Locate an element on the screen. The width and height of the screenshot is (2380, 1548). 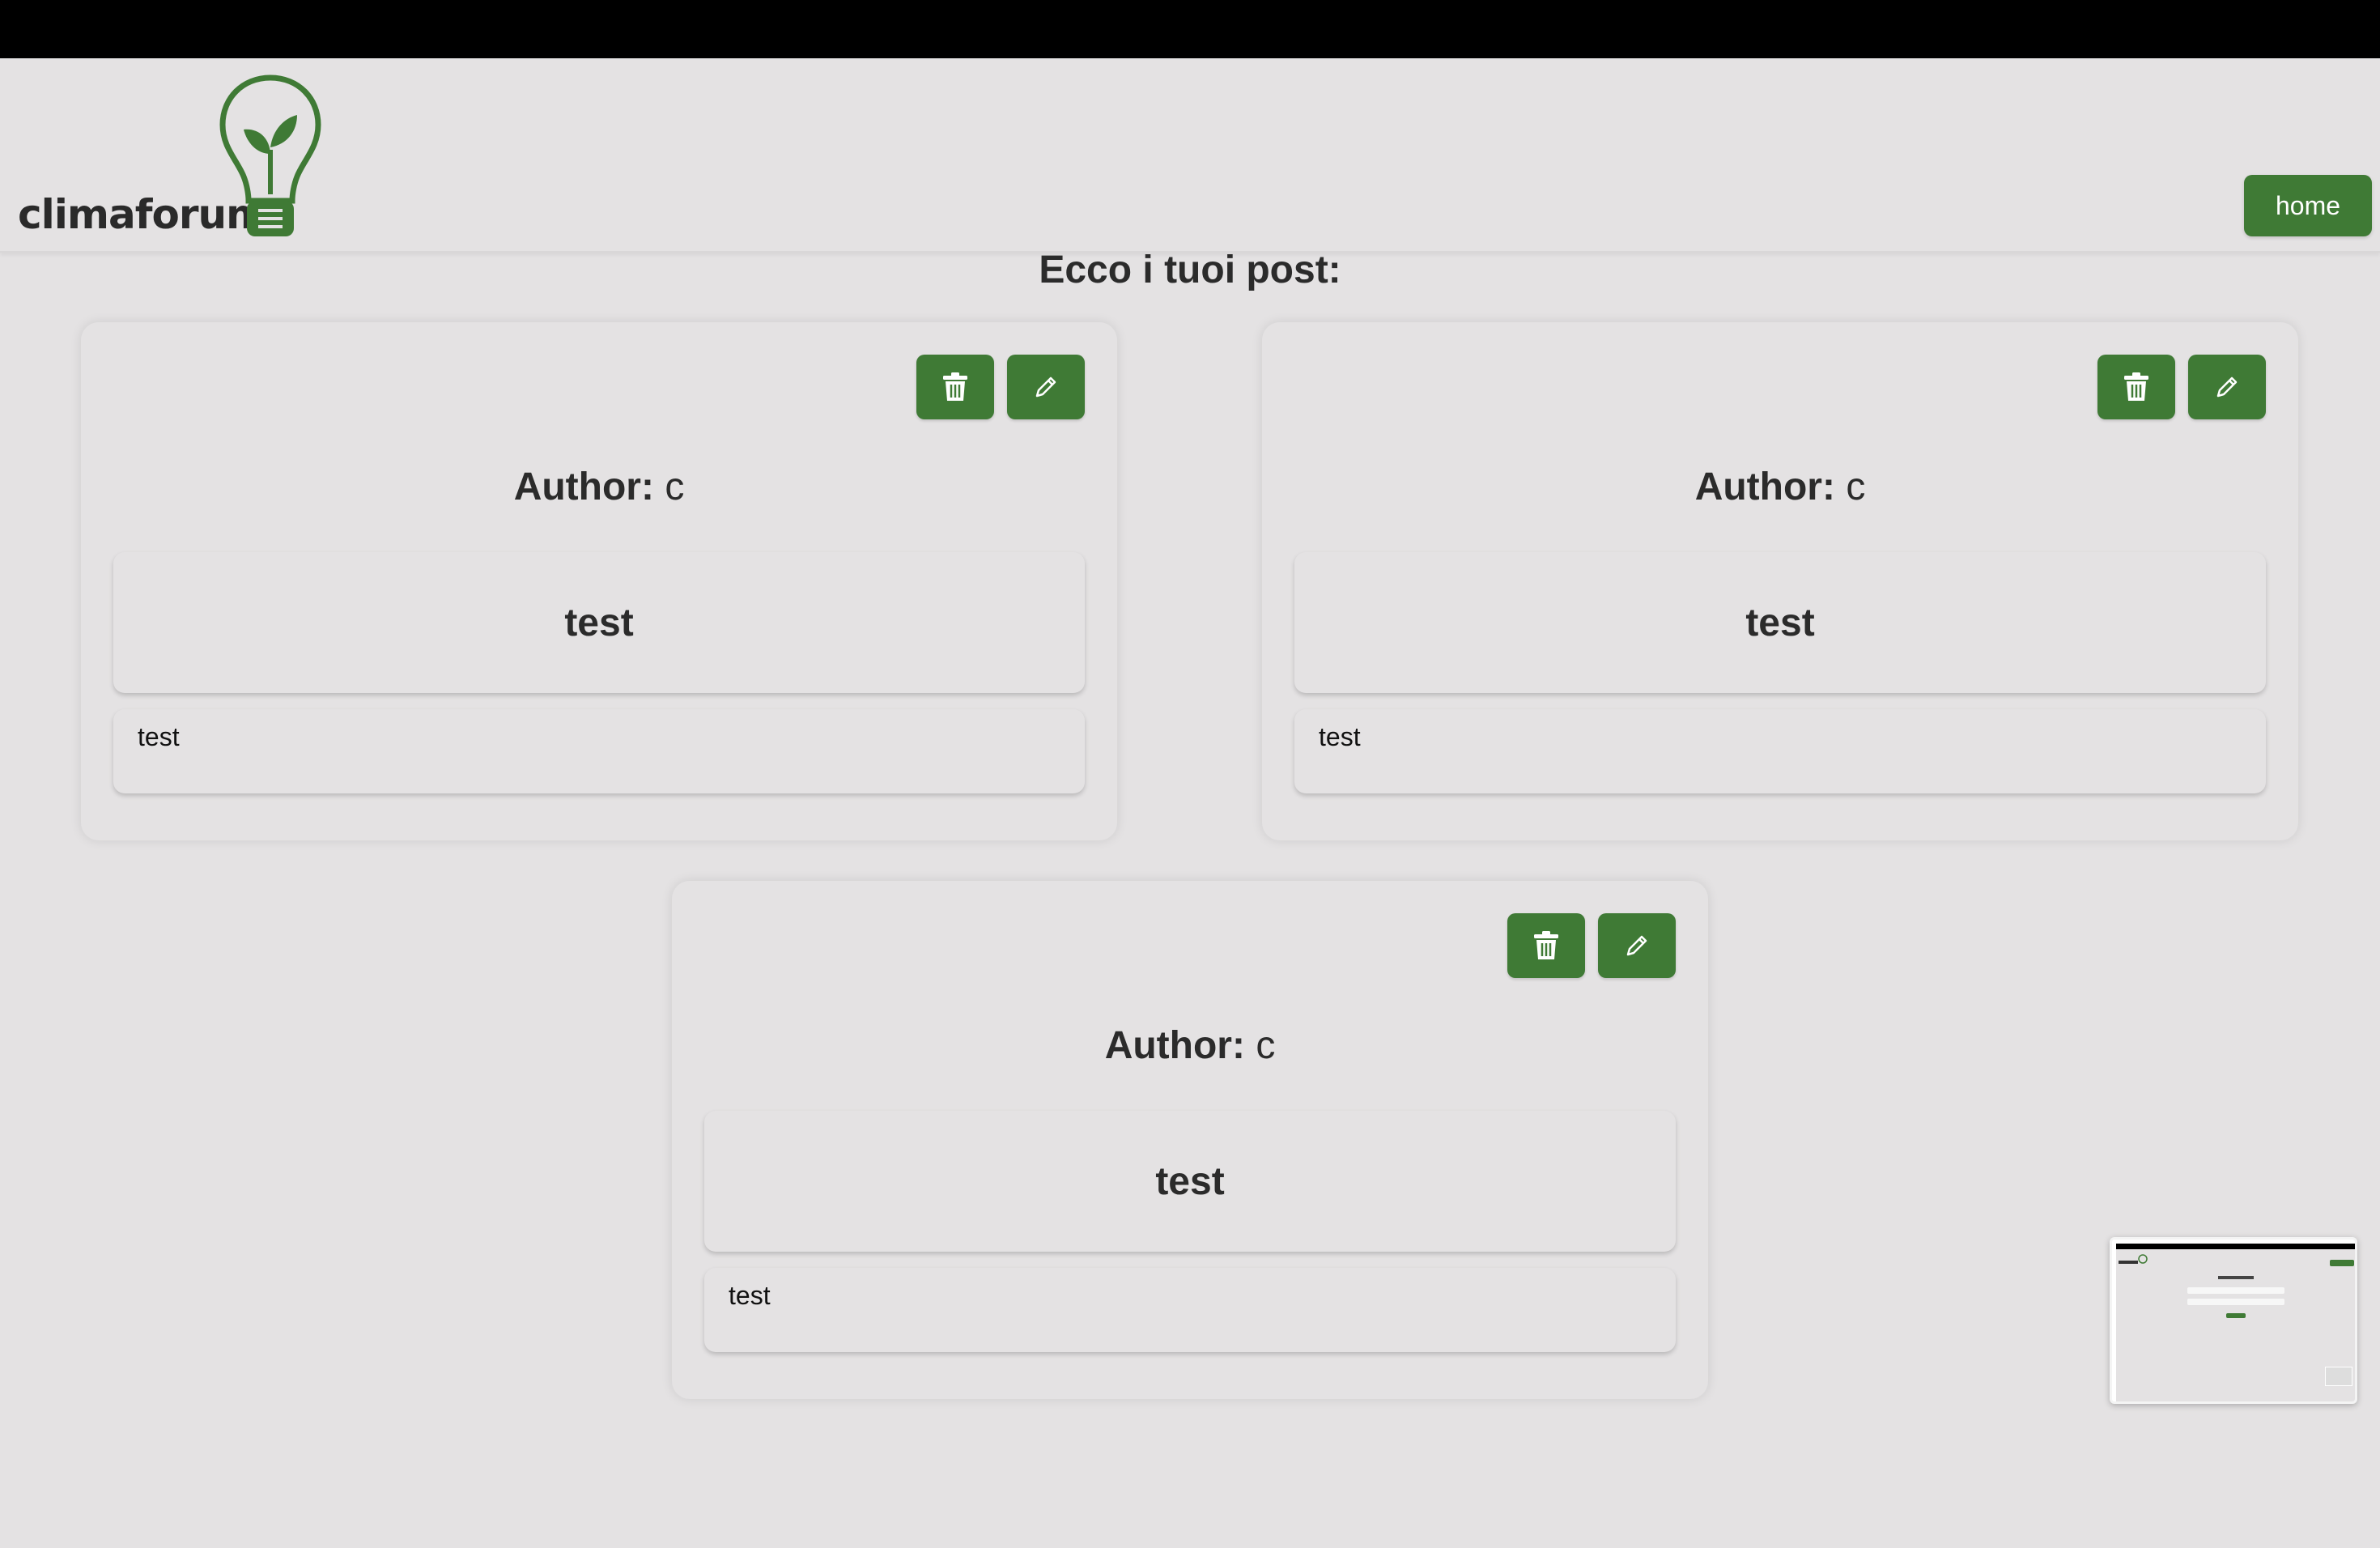
thumbnail-mini-preview is located at coordinates (2338, 1376).